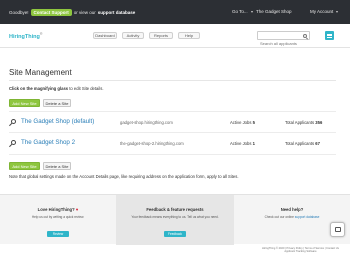 This screenshot has height=263, width=350. What do you see at coordinates (58, 217) in the screenshot?
I see `footer-review-sub: Help us out by writing a quick review.` at bounding box center [58, 217].